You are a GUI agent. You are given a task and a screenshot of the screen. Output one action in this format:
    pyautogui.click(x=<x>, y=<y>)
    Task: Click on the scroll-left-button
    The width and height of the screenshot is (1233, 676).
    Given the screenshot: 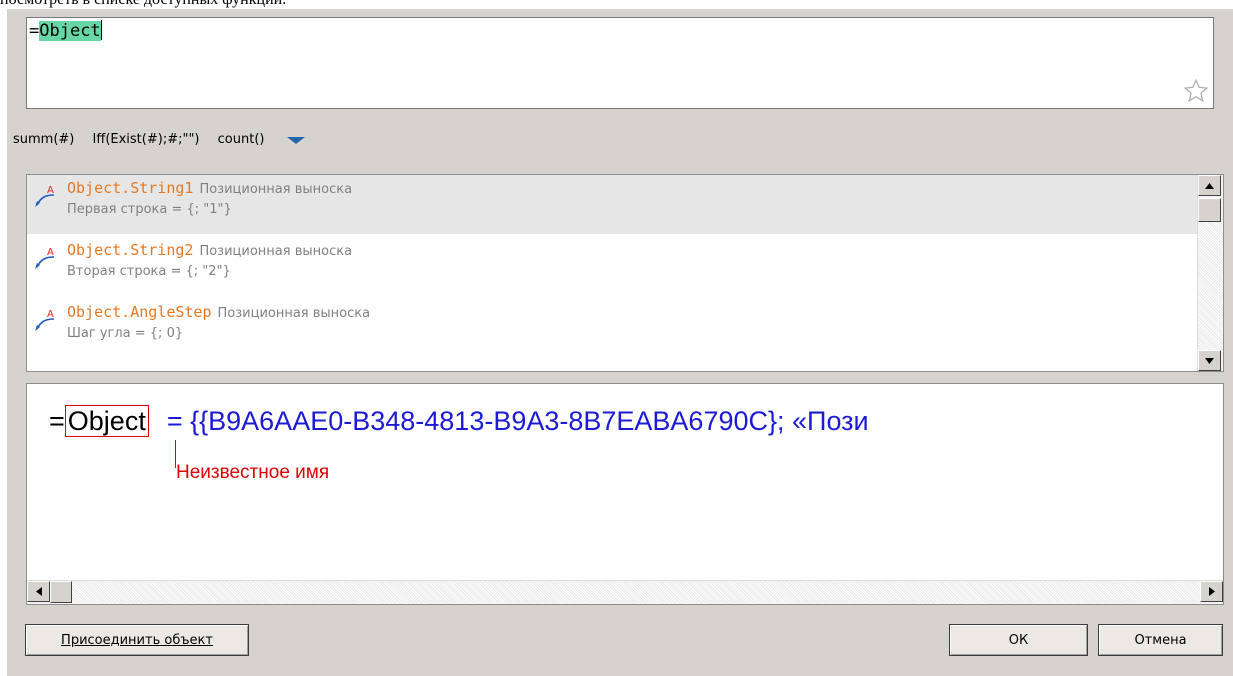 What is the action you would take?
    pyautogui.click(x=38, y=591)
    